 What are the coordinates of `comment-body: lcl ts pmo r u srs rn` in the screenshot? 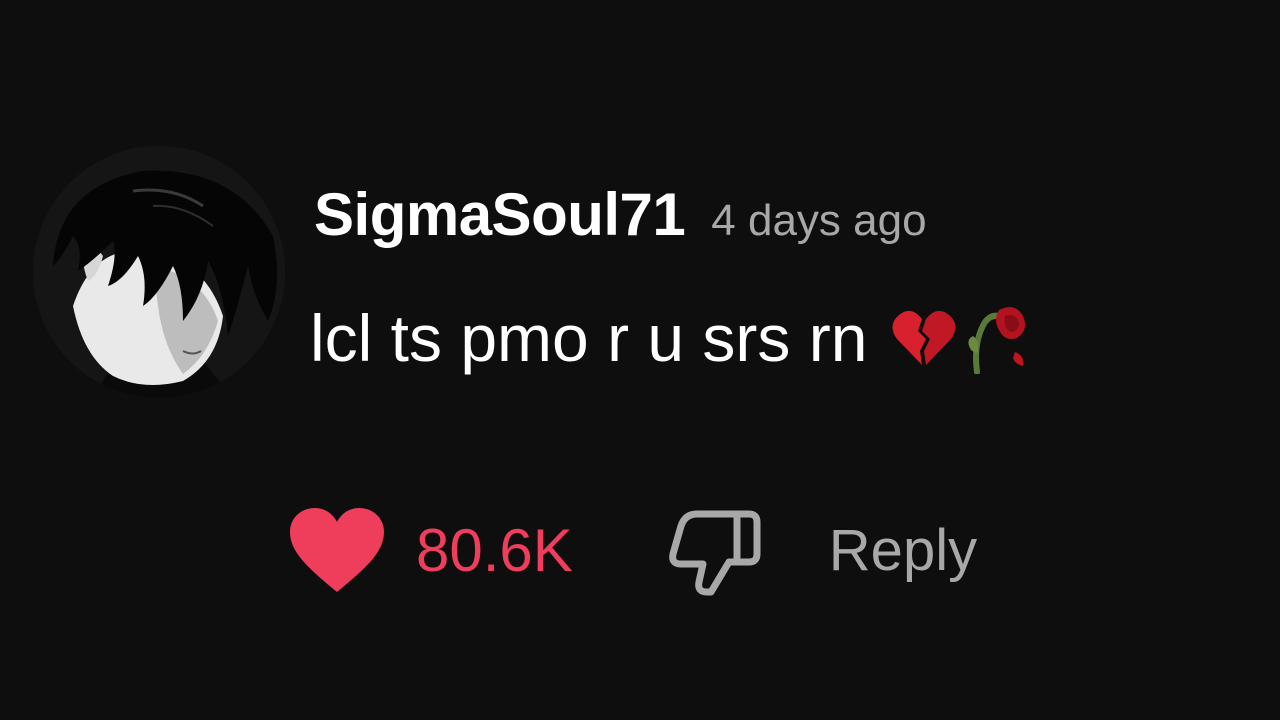 It's located at (672, 338).